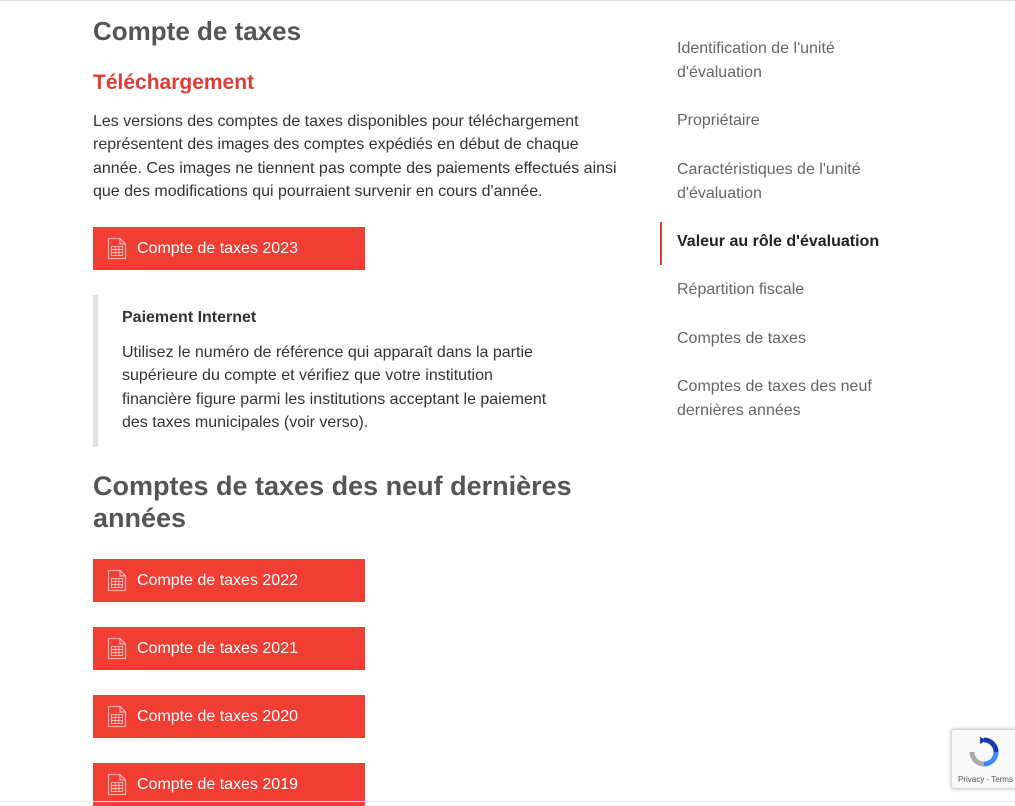 Image resolution: width=1015 pixels, height=806 pixels. What do you see at coordinates (217, 648) in the screenshot?
I see `download-button-label: Compte de taxes 2021` at bounding box center [217, 648].